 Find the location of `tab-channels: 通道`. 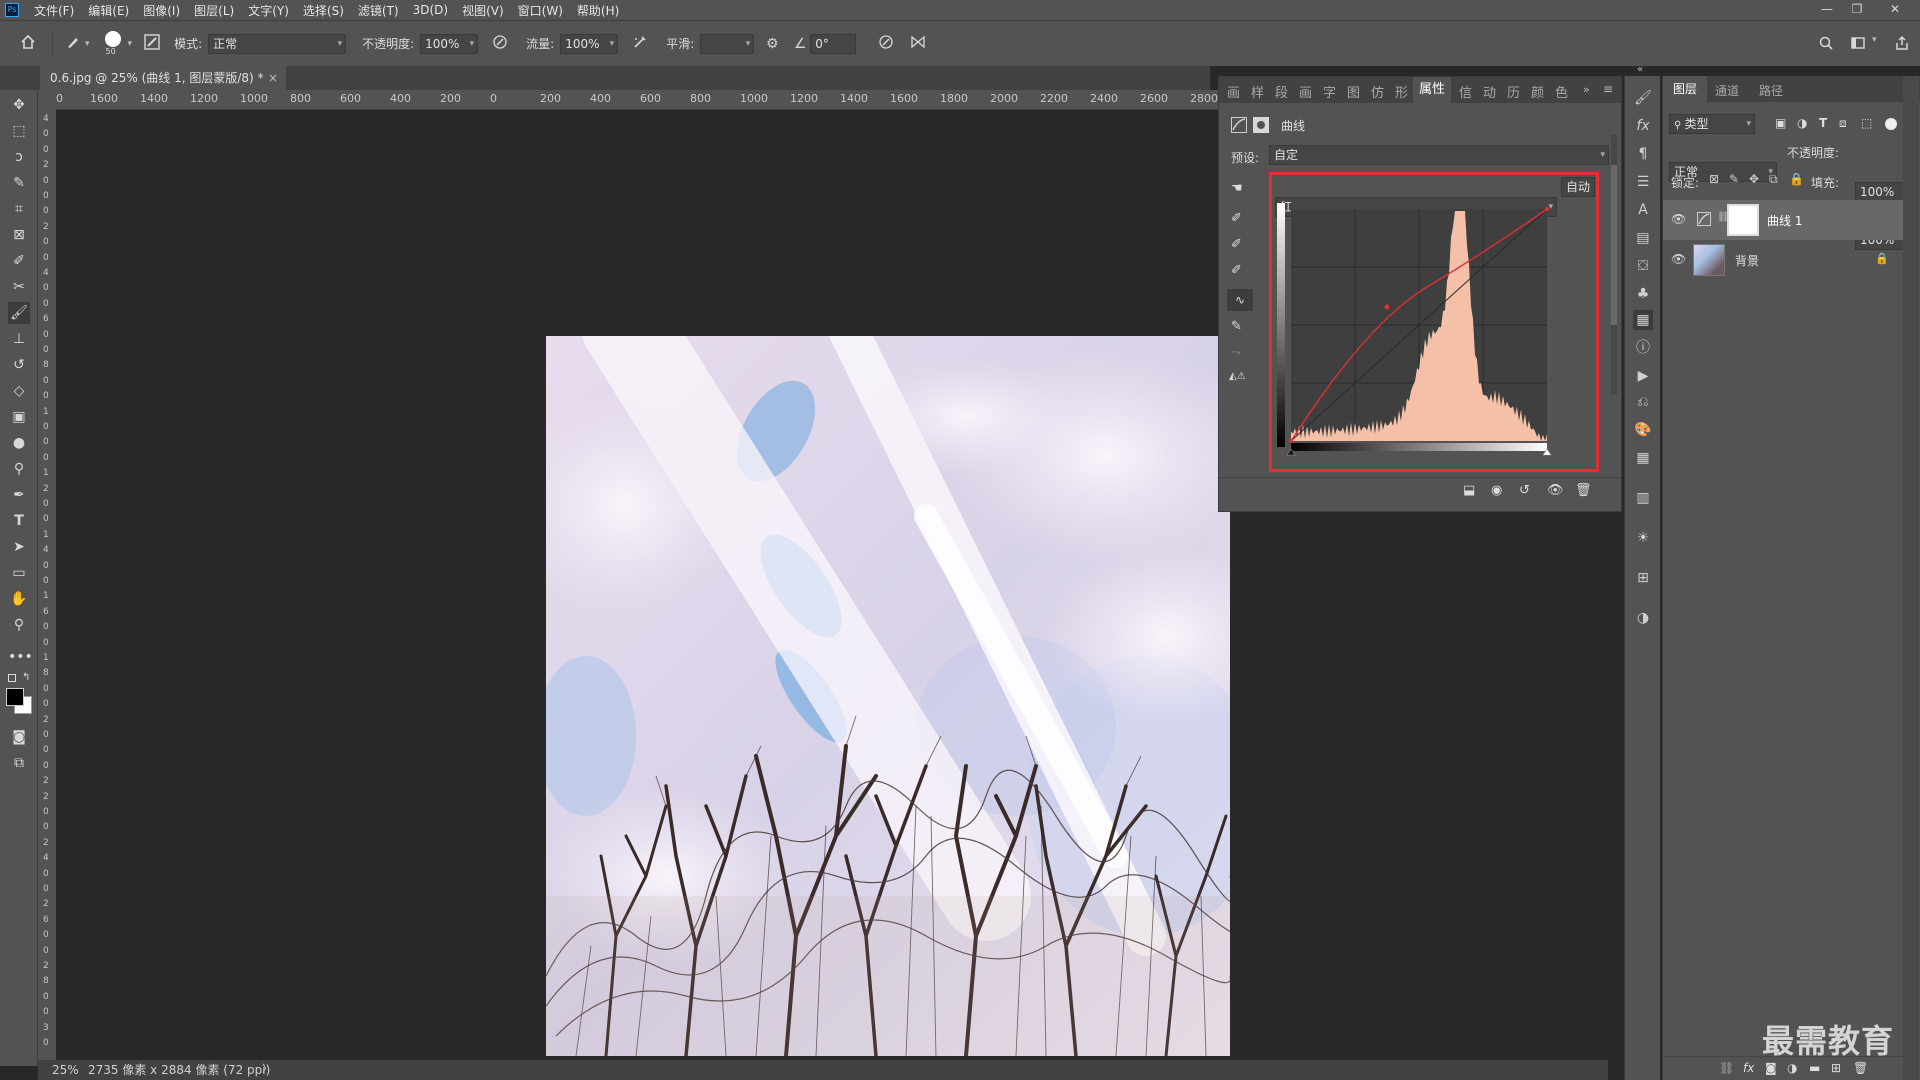

tab-channels: 通道 is located at coordinates (1727, 90).